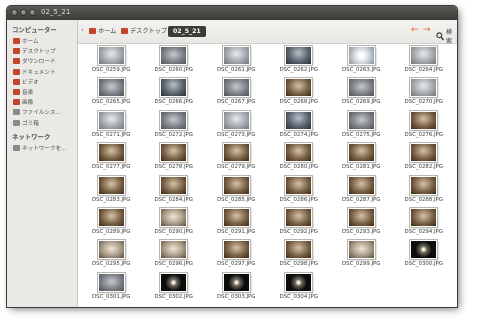 This screenshot has width=480, height=328. Describe the element at coordinates (451, 36) in the screenshot. I see `search-label: 検索` at that location.